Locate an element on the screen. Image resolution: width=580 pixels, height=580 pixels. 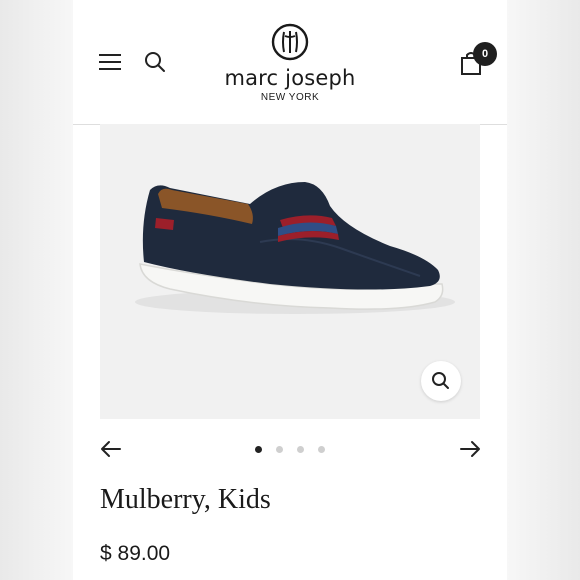
product-price: $ 89.00 is located at coordinates (135, 553).